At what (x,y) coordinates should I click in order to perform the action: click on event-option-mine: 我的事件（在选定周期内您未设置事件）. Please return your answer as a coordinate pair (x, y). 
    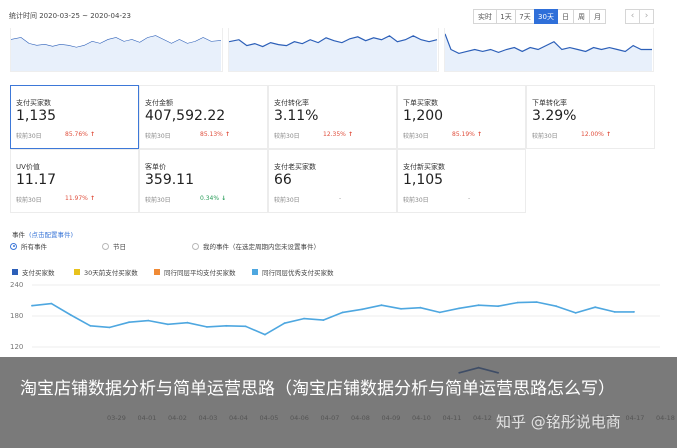
    Looking at the image, I should click on (256, 246).